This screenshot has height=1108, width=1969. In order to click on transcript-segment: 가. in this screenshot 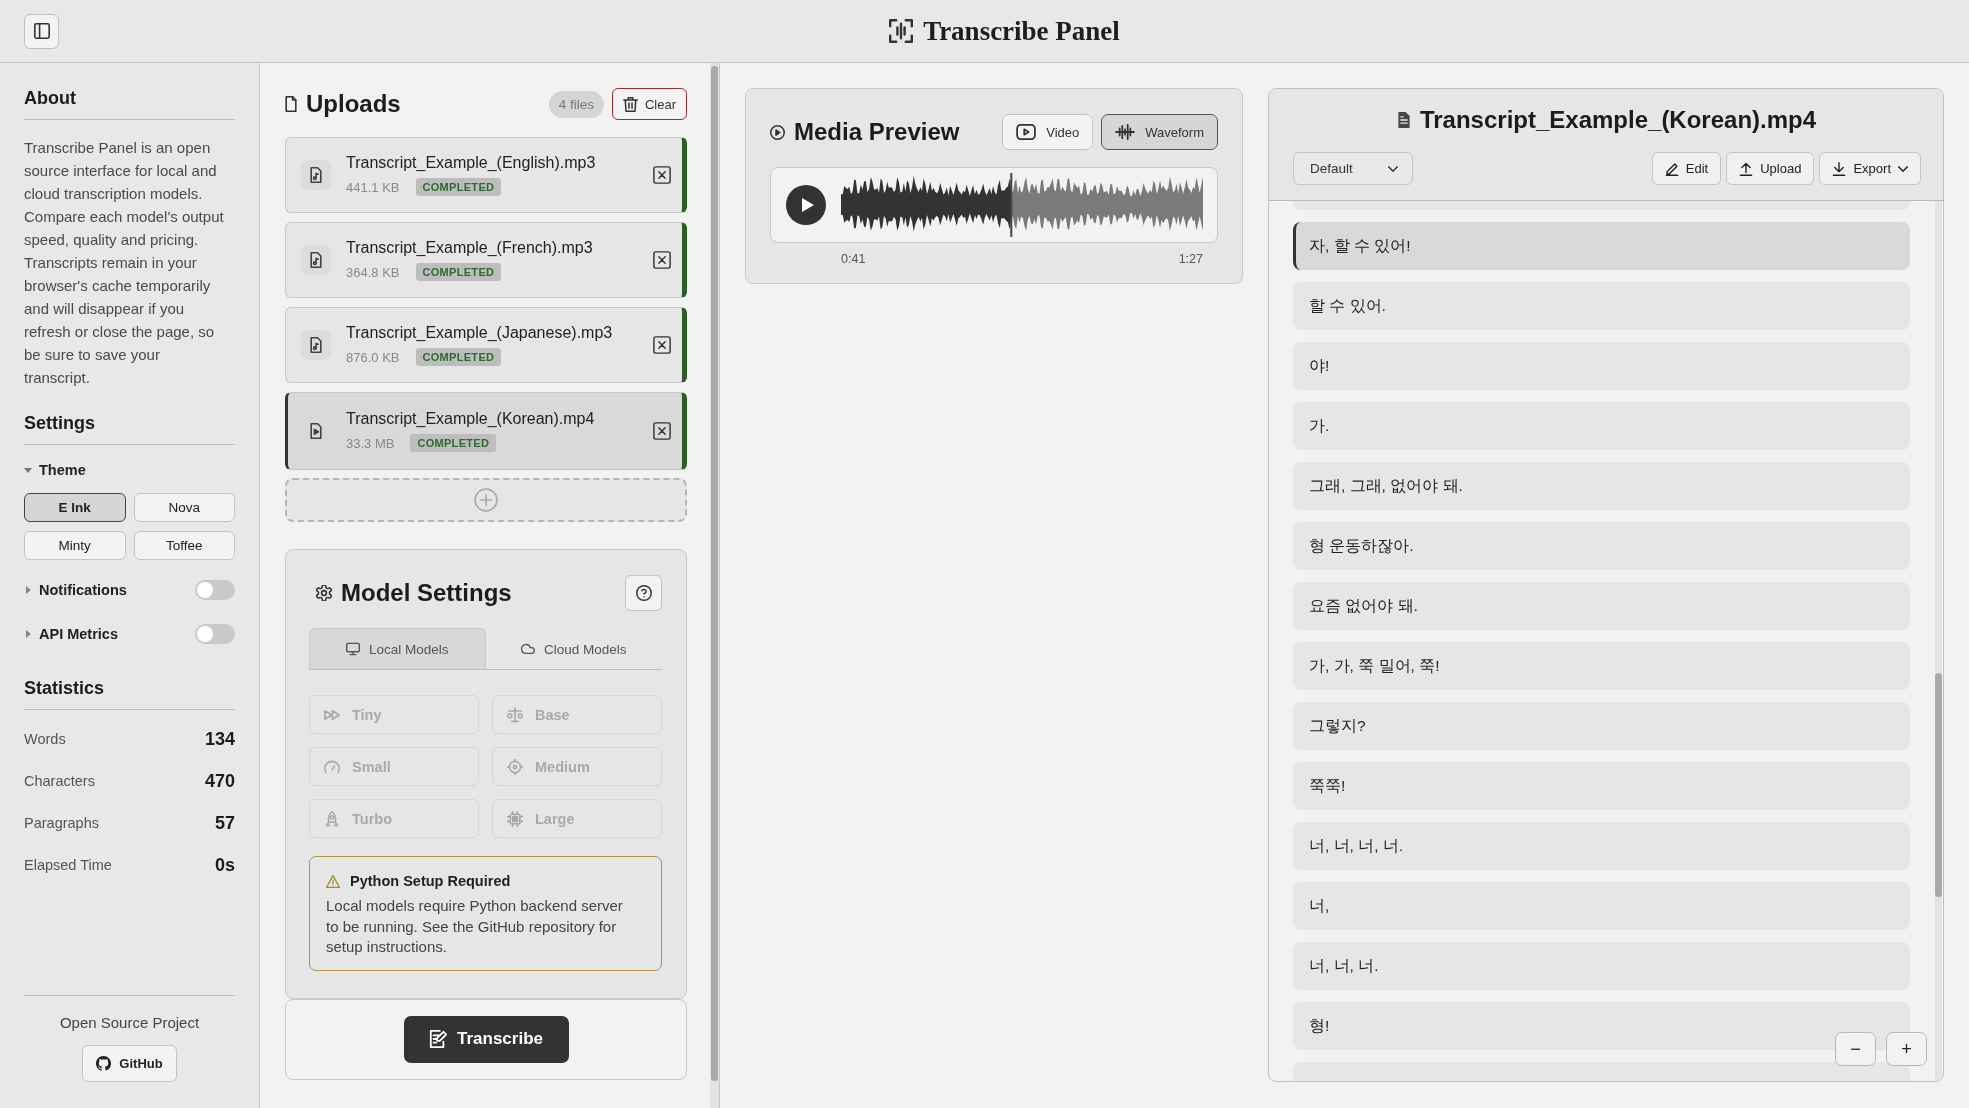, I will do `click(1601, 426)`.